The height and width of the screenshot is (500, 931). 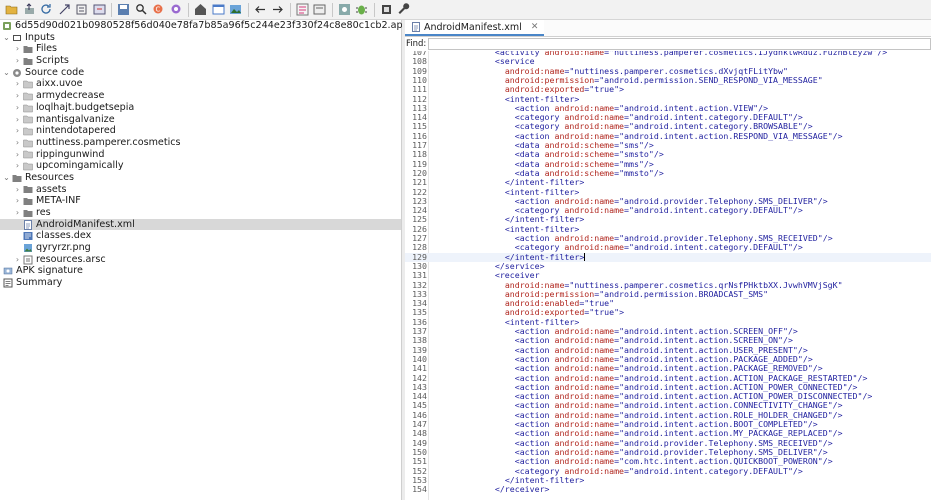 What do you see at coordinates (39, 283) in the screenshot?
I see `tree-item-label: Summary` at bounding box center [39, 283].